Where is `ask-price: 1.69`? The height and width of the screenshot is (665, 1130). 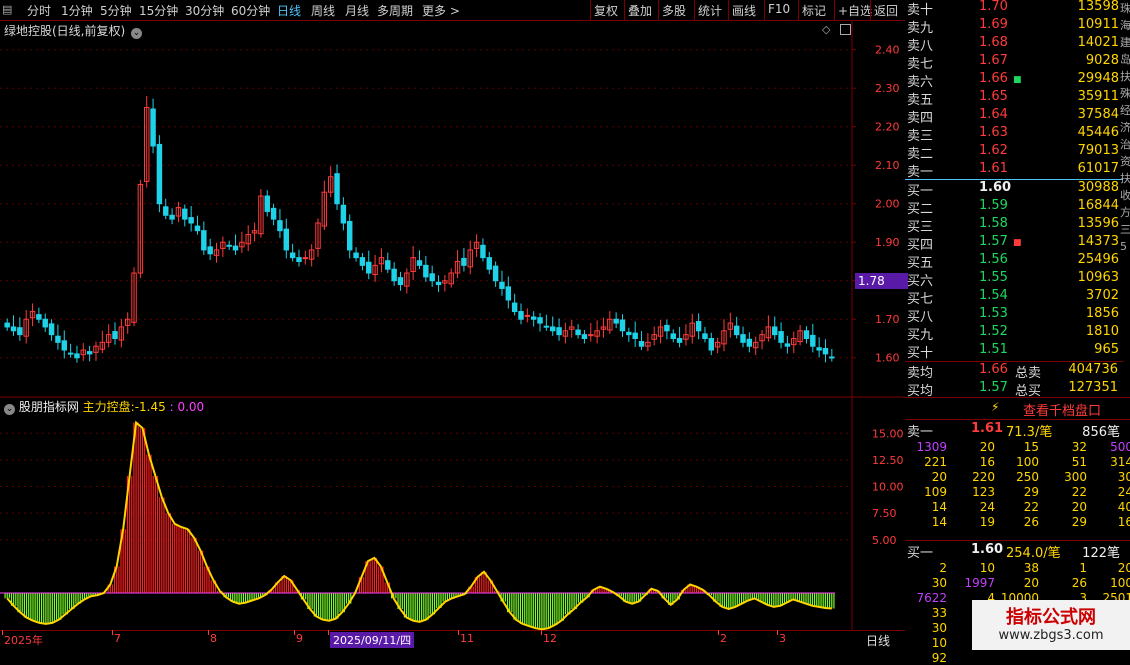
ask-price: 1.69 is located at coordinates (993, 24).